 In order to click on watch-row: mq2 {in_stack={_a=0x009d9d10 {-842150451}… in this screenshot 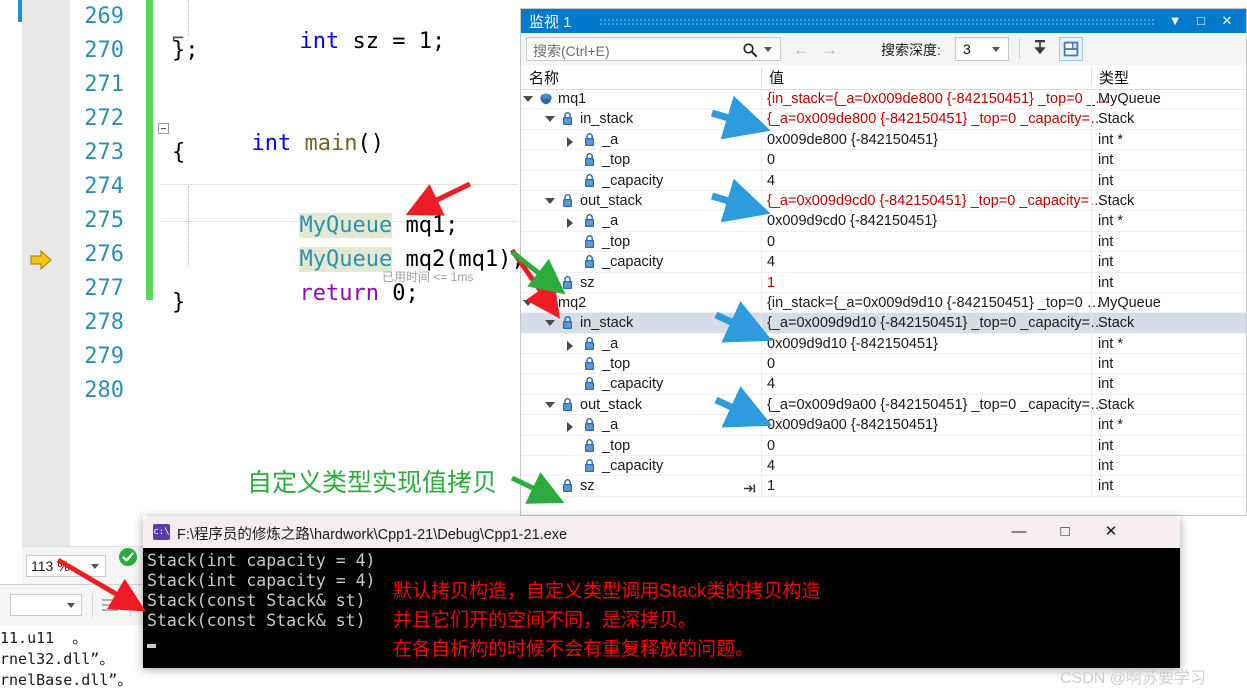, I will do `click(883, 303)`.